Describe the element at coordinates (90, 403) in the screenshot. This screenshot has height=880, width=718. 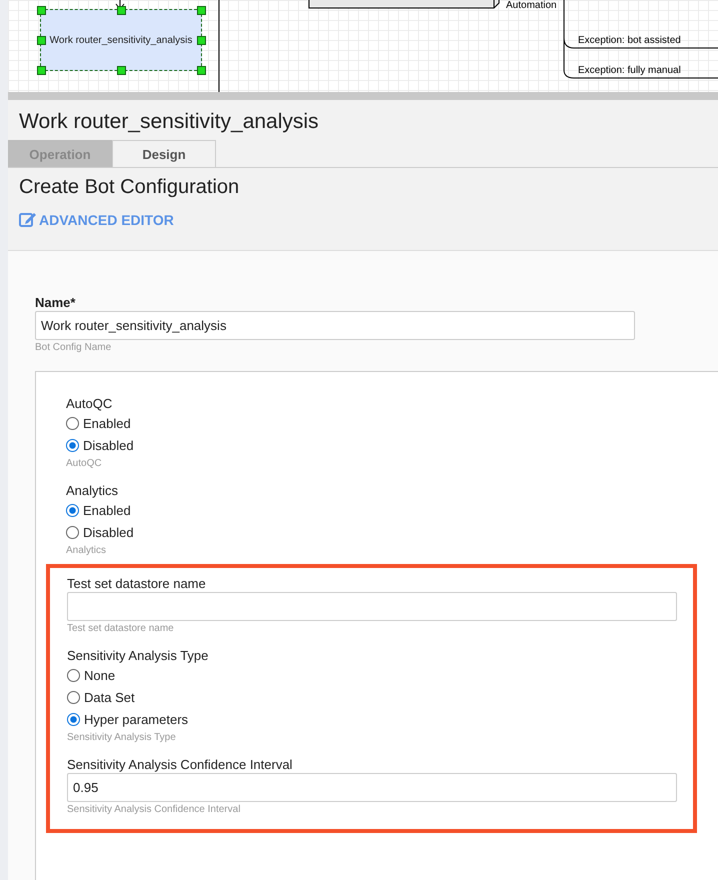
I see `field-label: AutoQC` at that location.